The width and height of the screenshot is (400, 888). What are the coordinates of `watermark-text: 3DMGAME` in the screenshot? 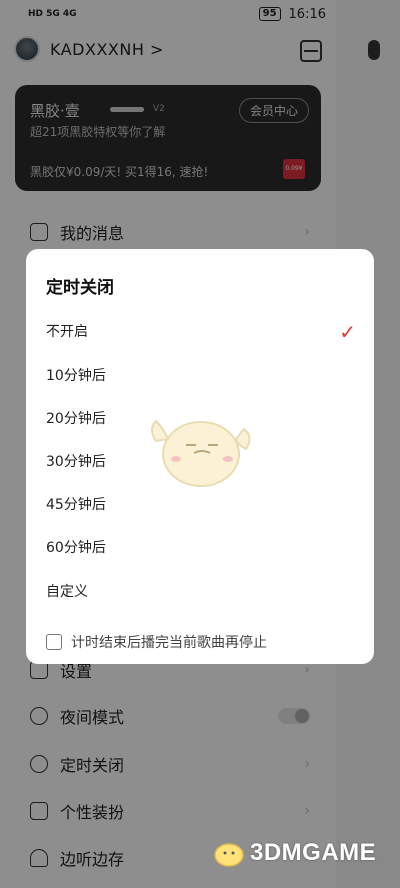 It's located at (313, 852).